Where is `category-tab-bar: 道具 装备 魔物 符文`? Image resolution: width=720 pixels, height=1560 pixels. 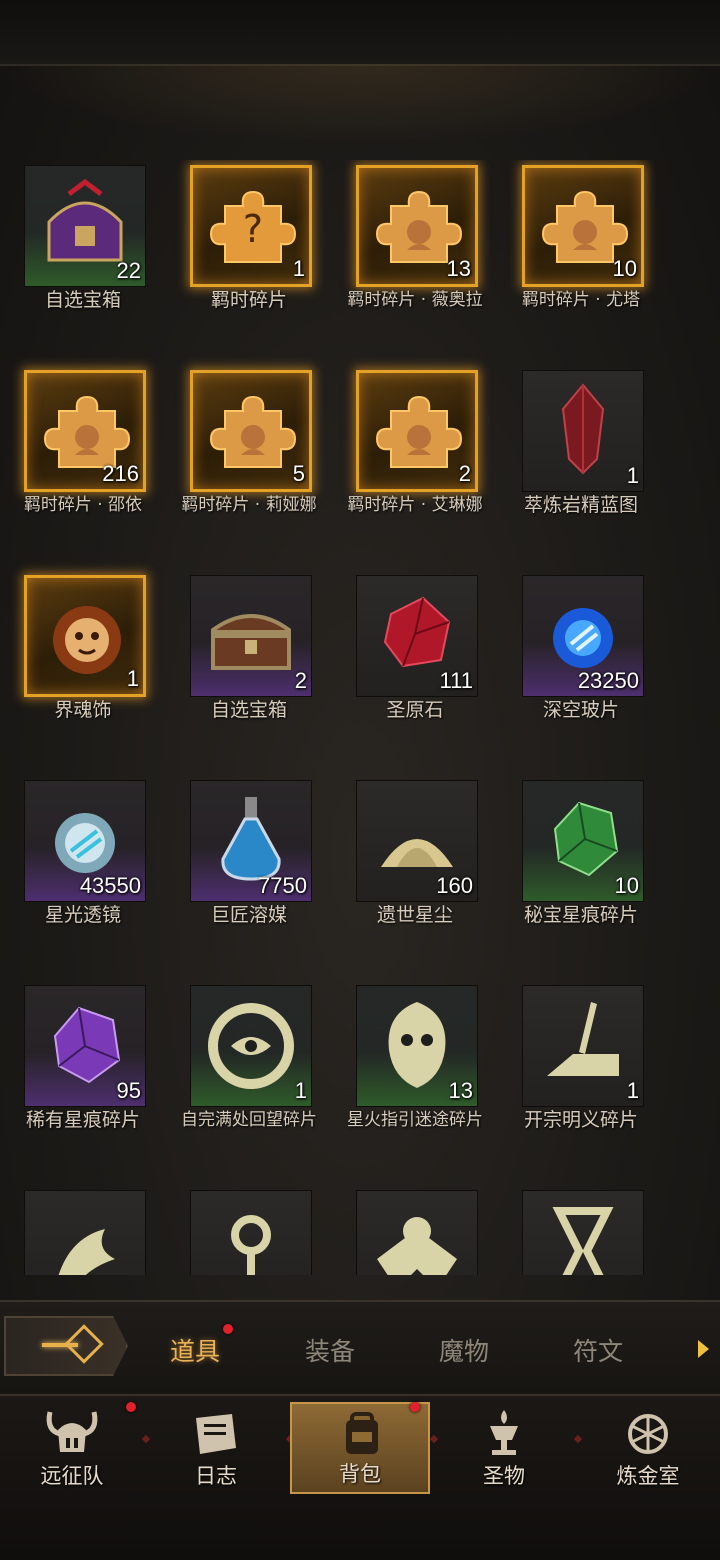 category-tab-bar: 道具 装备 魔物 符文 is located at coordinates (360, 1347).